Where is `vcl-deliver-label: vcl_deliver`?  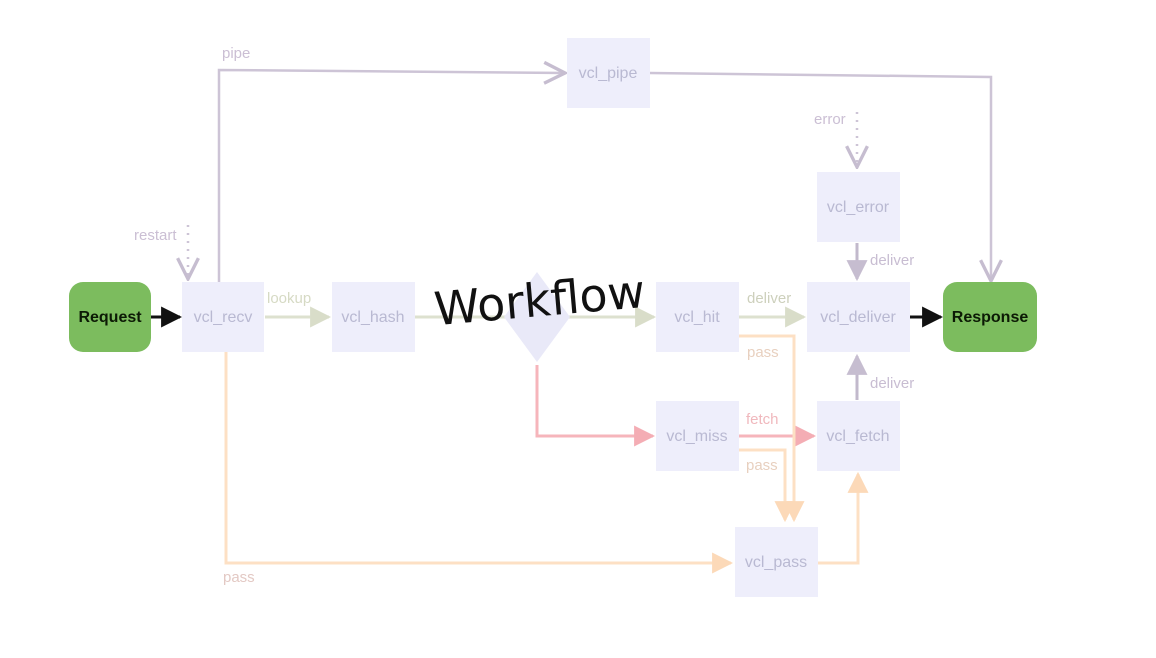
vcl-deliver-label: vcl_deliver is located at coordinates (858, 317).